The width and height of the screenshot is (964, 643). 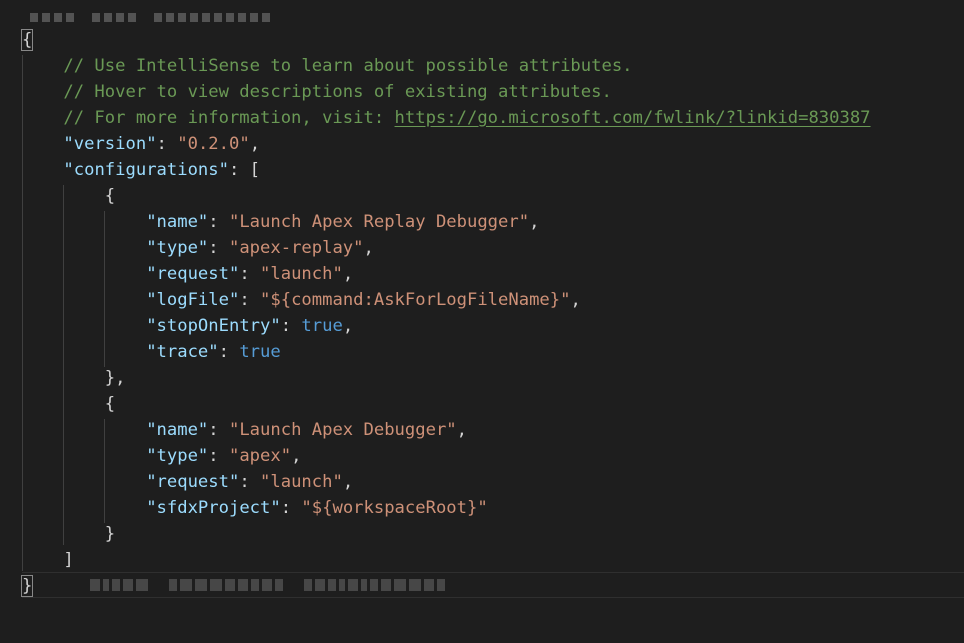 I want to click on code-token: "trace", so click(x=182, y=352).